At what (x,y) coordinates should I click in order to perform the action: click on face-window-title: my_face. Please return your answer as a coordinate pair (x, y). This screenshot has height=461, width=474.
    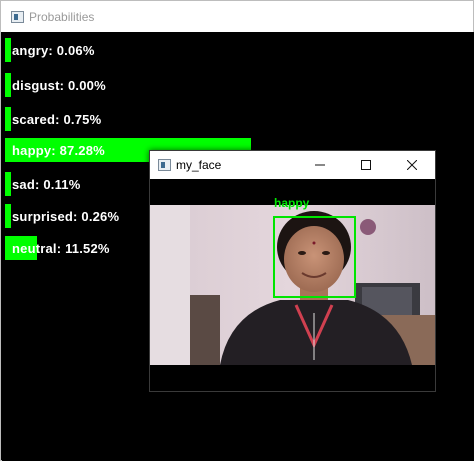
    Looking at the image, I should click on (199, 165).